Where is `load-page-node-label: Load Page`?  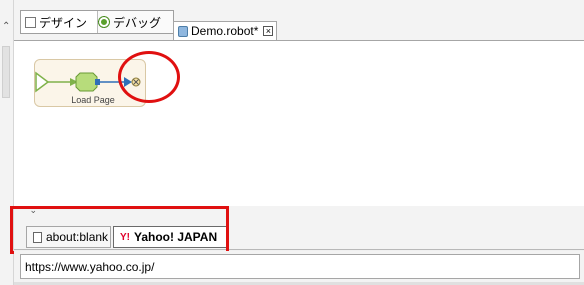
load-page-node-label: Load Page is located at coordinates (93, 100).